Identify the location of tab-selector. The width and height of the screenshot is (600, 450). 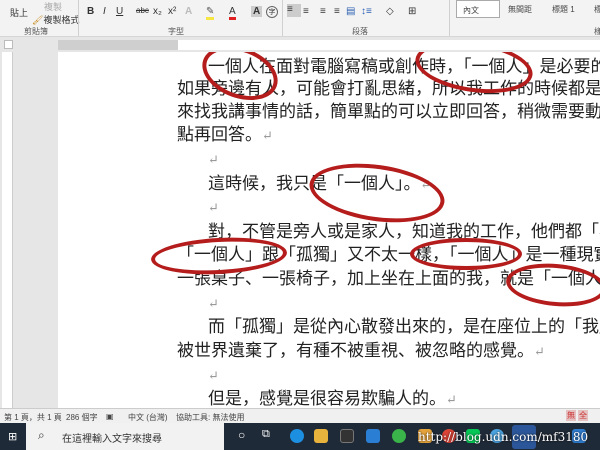
(8, 44).